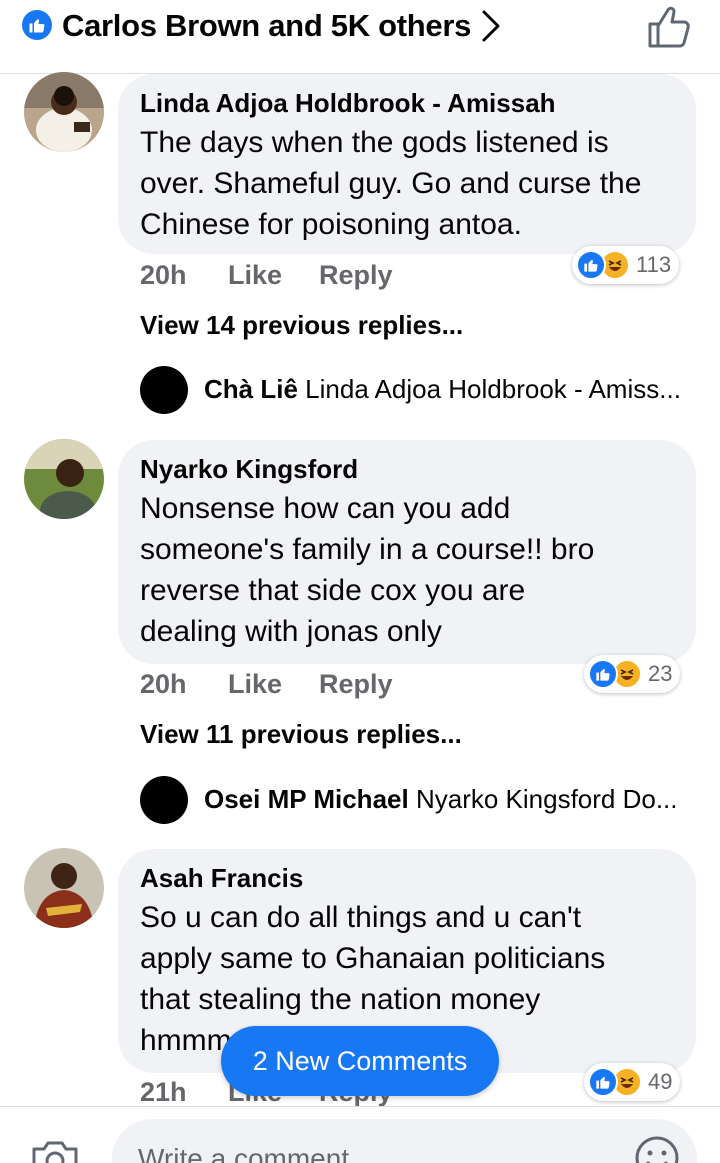  Describe the element at coordinates (406, 103) in the screenshot. I see `comment-author: Linda Adjoa Holdbrook - Amissah` at that location.